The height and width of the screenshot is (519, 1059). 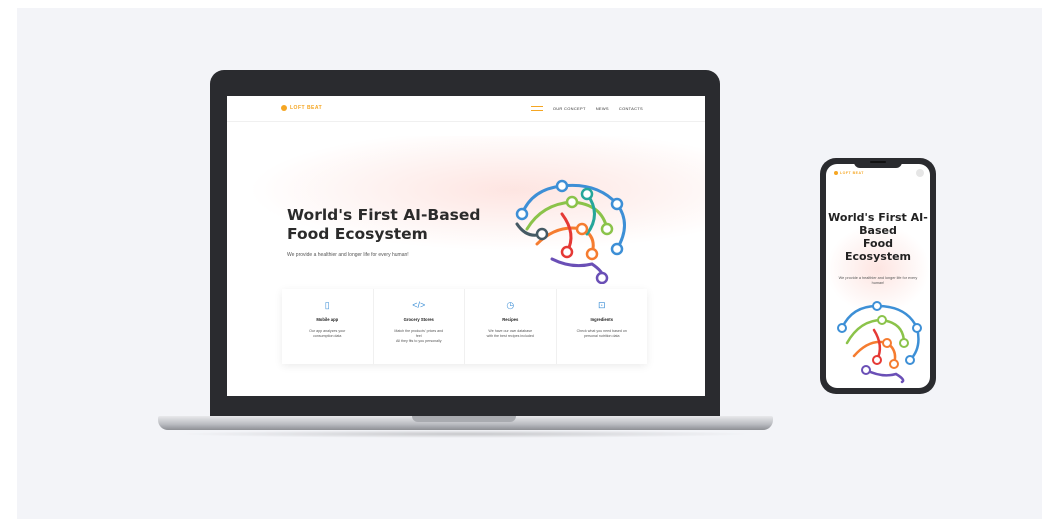 What do you see at coordinates (327, 319) in the screenshot?
I see `feature-title: Mobile app` at bounding box center [327, 319].